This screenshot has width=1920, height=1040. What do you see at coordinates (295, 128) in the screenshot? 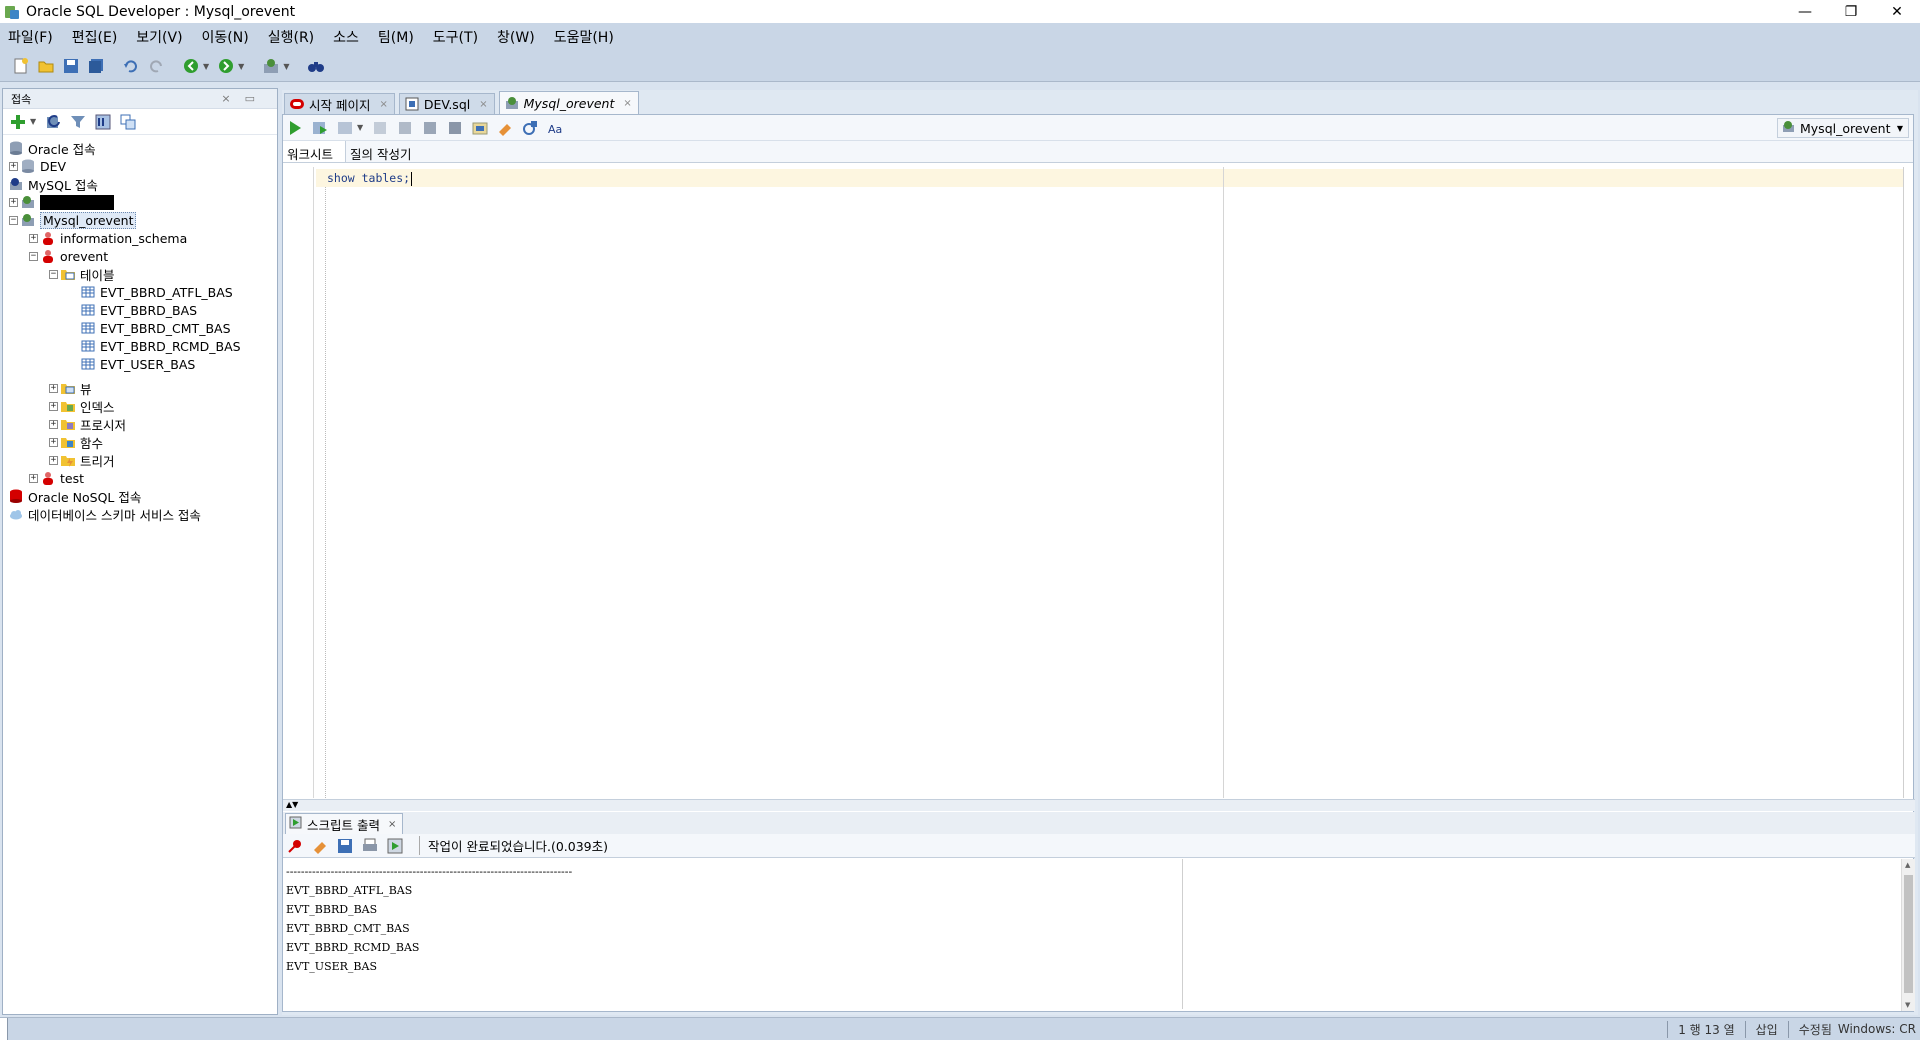
I see `run-statement-icon` at bounding box center [295, 128].